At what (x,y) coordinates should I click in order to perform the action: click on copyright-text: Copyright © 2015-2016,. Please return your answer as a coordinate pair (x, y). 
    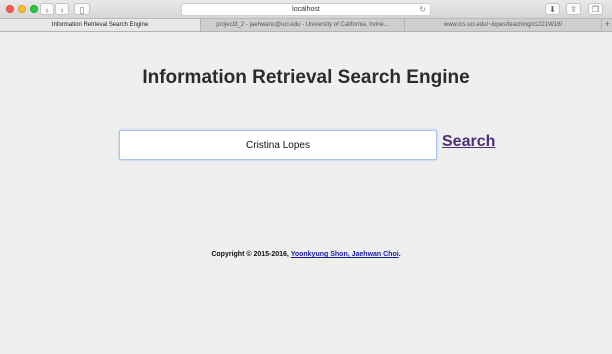
    Looking at the image, I should click on (251, 254).